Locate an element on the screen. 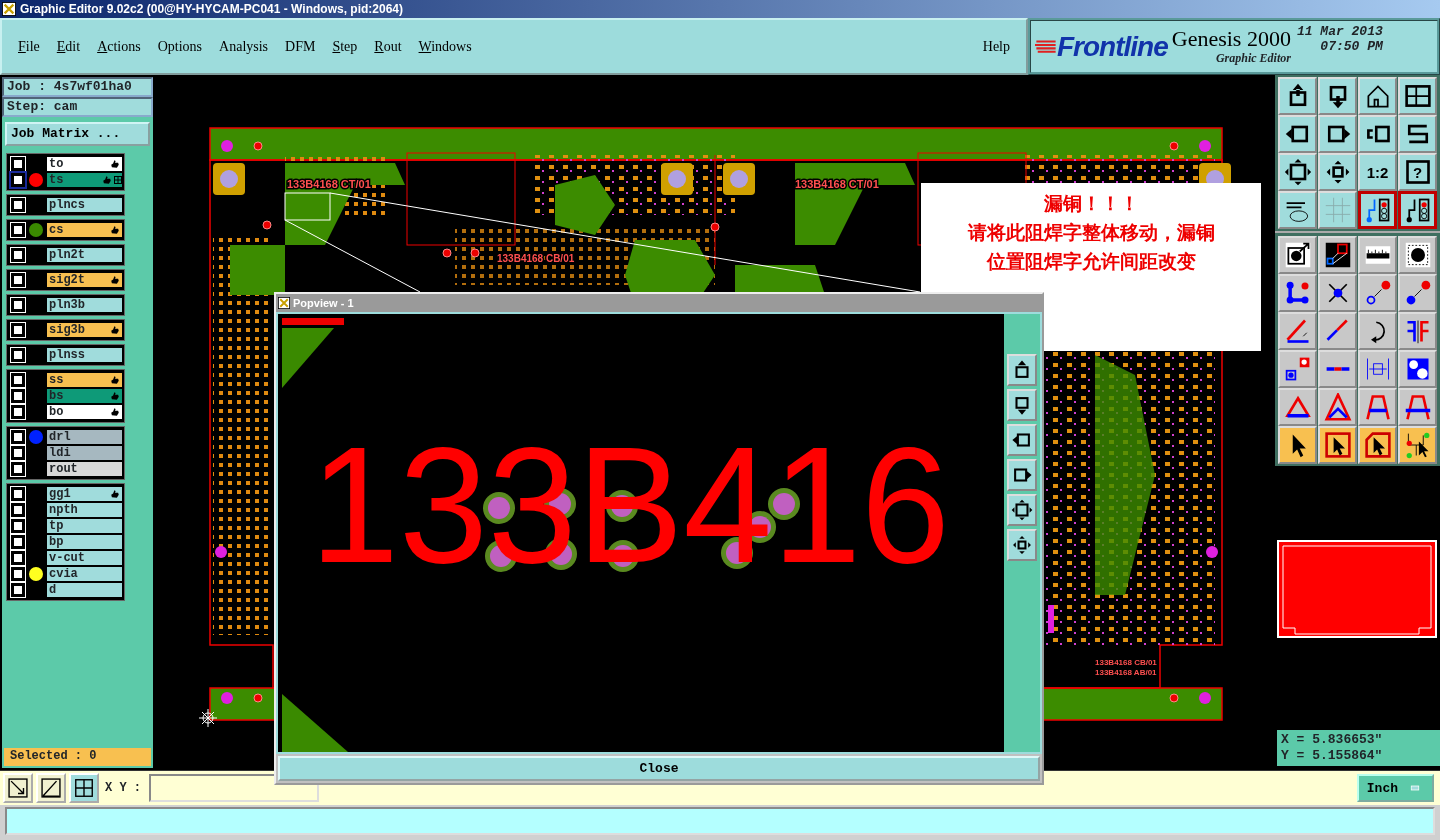  step-field: Step: cam is located at coordinates (77, 107).